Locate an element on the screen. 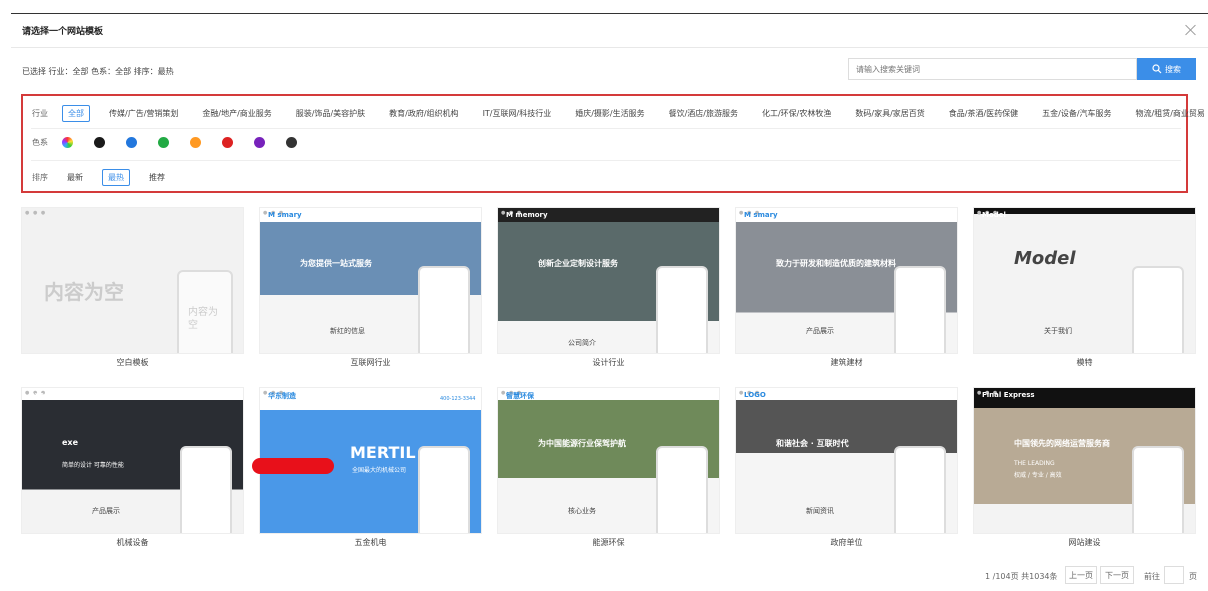 The width and height of the screenshot is (1208, 591). industry-option: 五金/设备/汽车服务 is located at coordinates (1076, 113).